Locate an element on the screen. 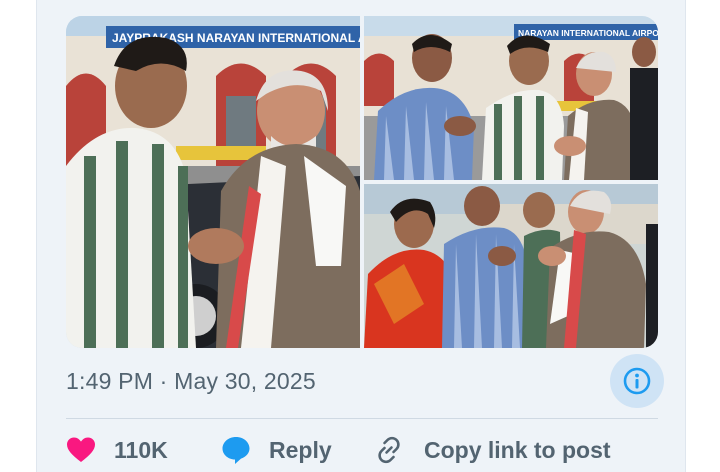  info-icon is located at coordinates (637, 381).